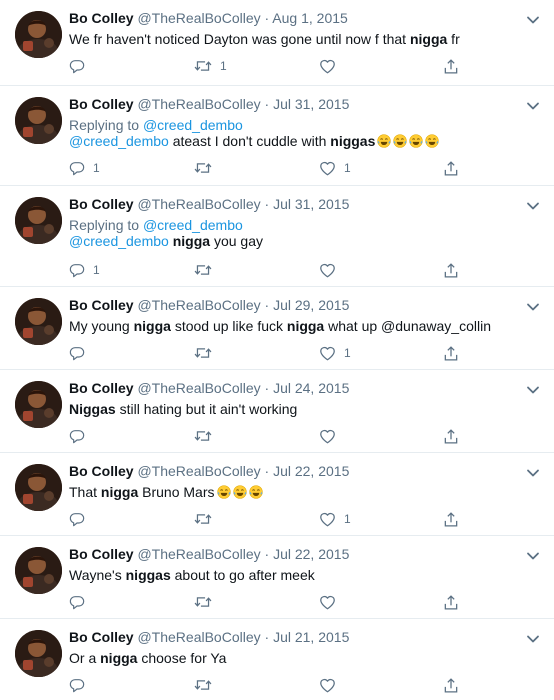 The width and height of the screenshot is (554, 700). What do you see at coordinates (96, 168) in the screenshot?
I see `reply-count: 1` at bounding box center [96, 168].